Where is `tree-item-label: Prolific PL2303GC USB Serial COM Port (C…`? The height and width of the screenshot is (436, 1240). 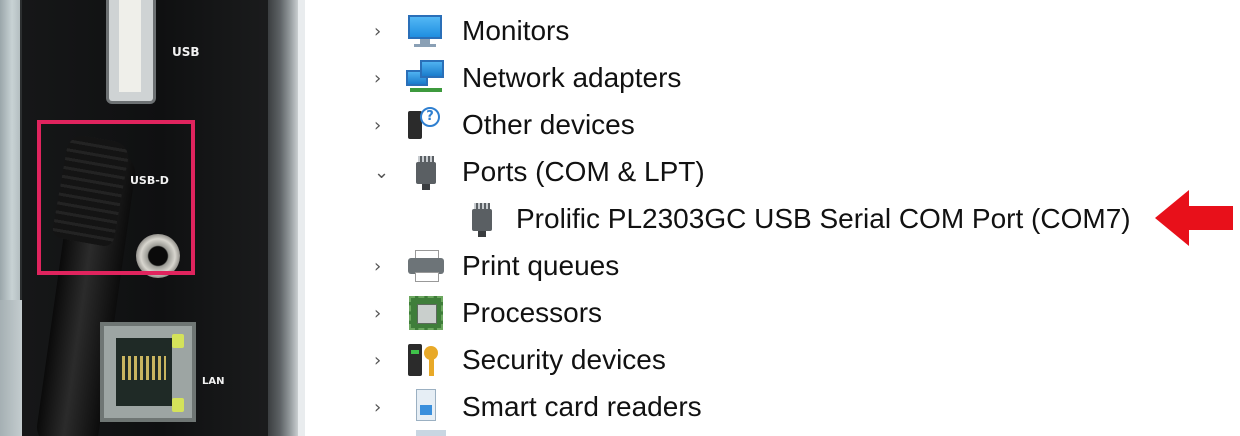
tree-item-label: Prolific PL2303GC USB Serial COM Port (C… is located at coordinates (823, 218).